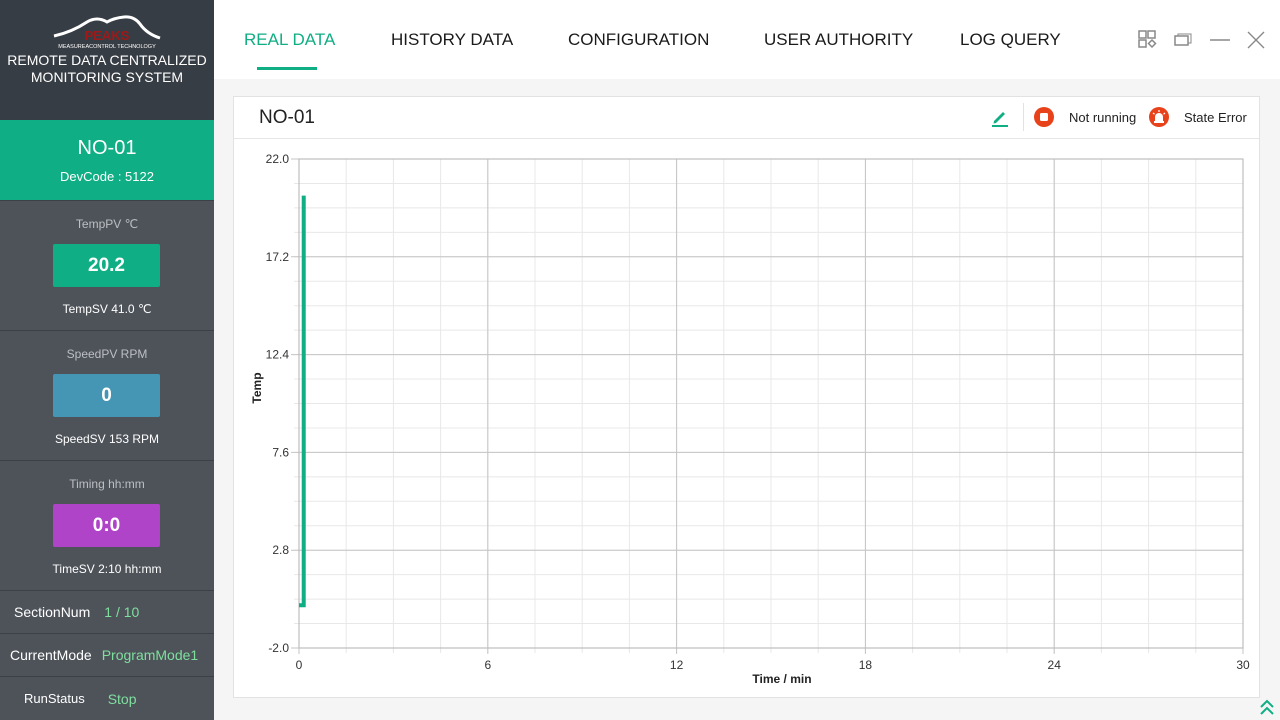 Image resolution: width=1280 pixels, height=720 pixels. Describe the element at coordinates (107, 160) in the screenshot. I see `device-card: NO-01 DevCode : 5122` at that location.